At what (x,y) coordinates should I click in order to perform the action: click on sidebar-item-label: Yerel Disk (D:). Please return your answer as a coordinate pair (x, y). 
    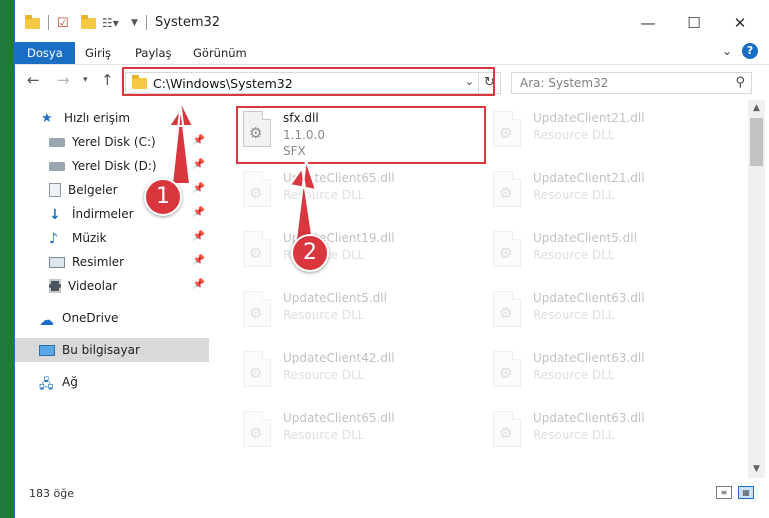
    Looking at the image, I should click on (114, 166).